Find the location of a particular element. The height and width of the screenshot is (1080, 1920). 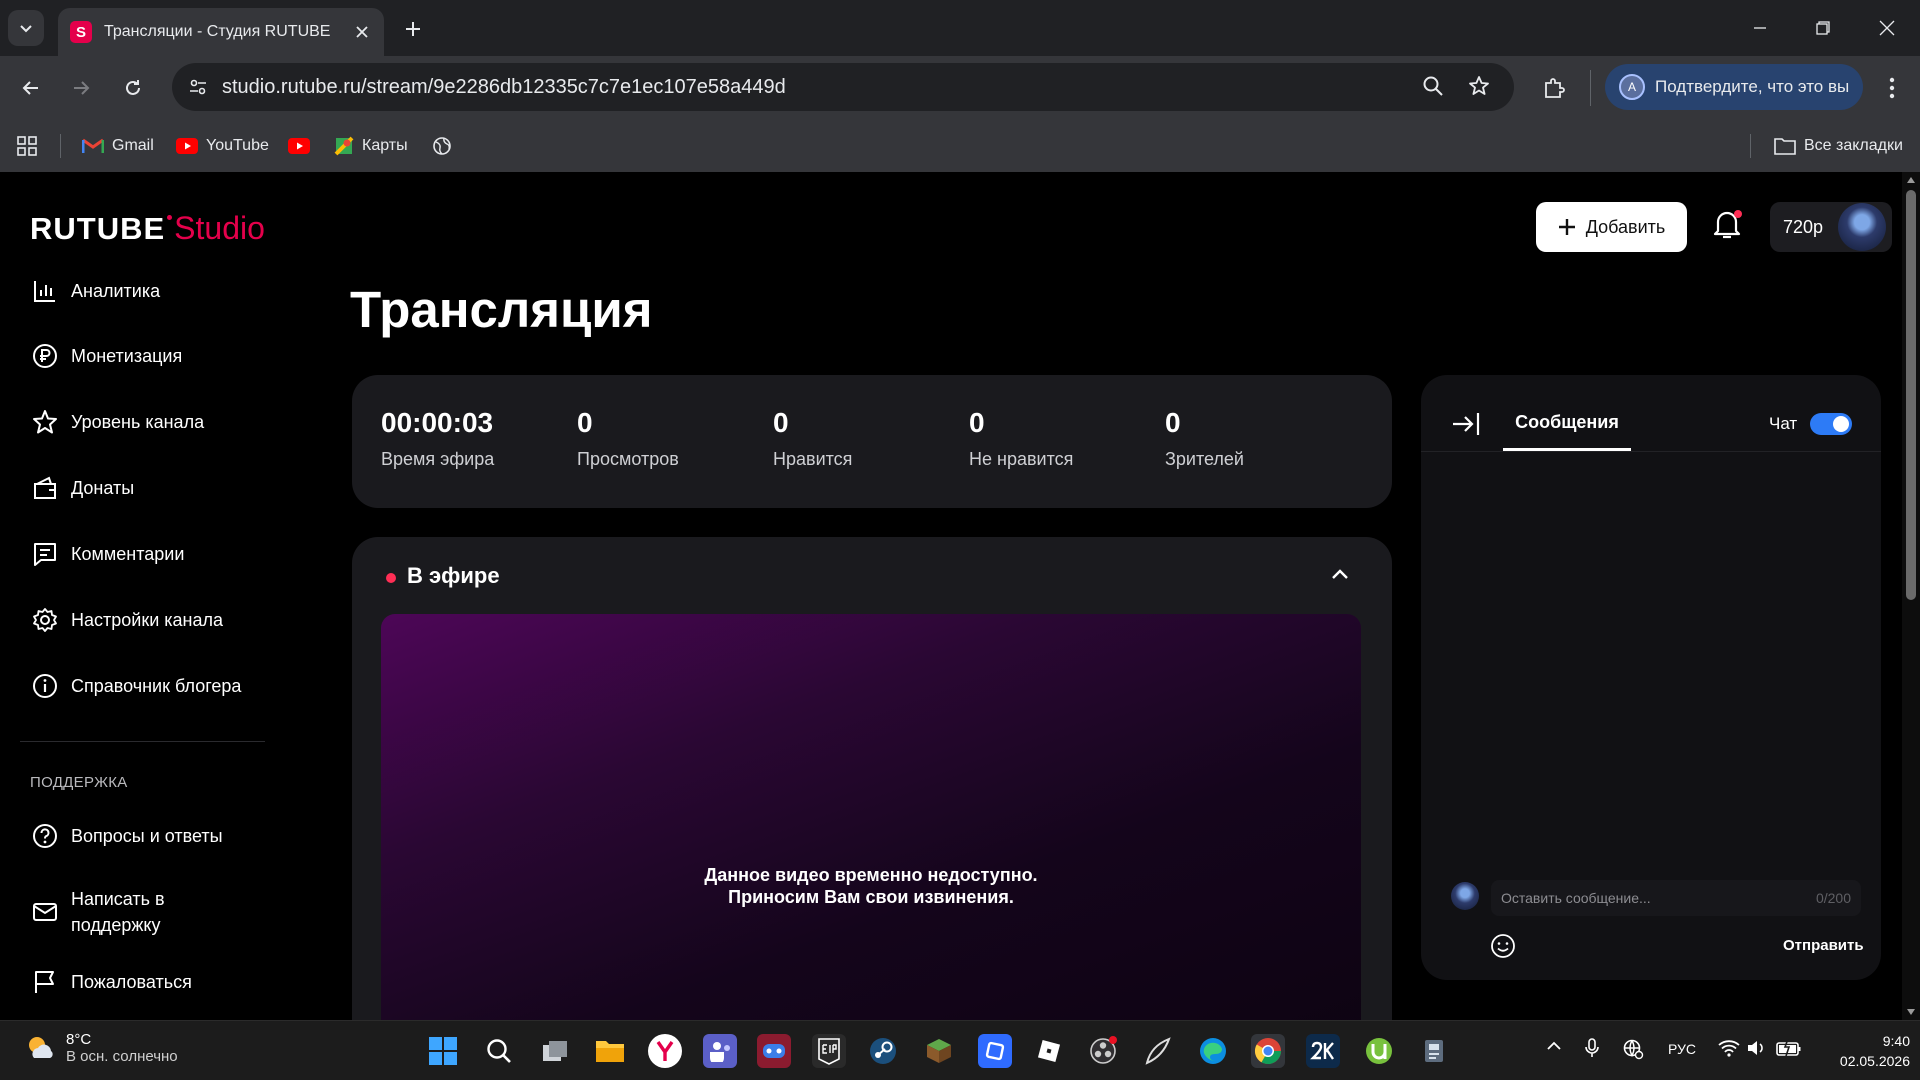

collapse-live-button is located at coordinates (1341, 576).